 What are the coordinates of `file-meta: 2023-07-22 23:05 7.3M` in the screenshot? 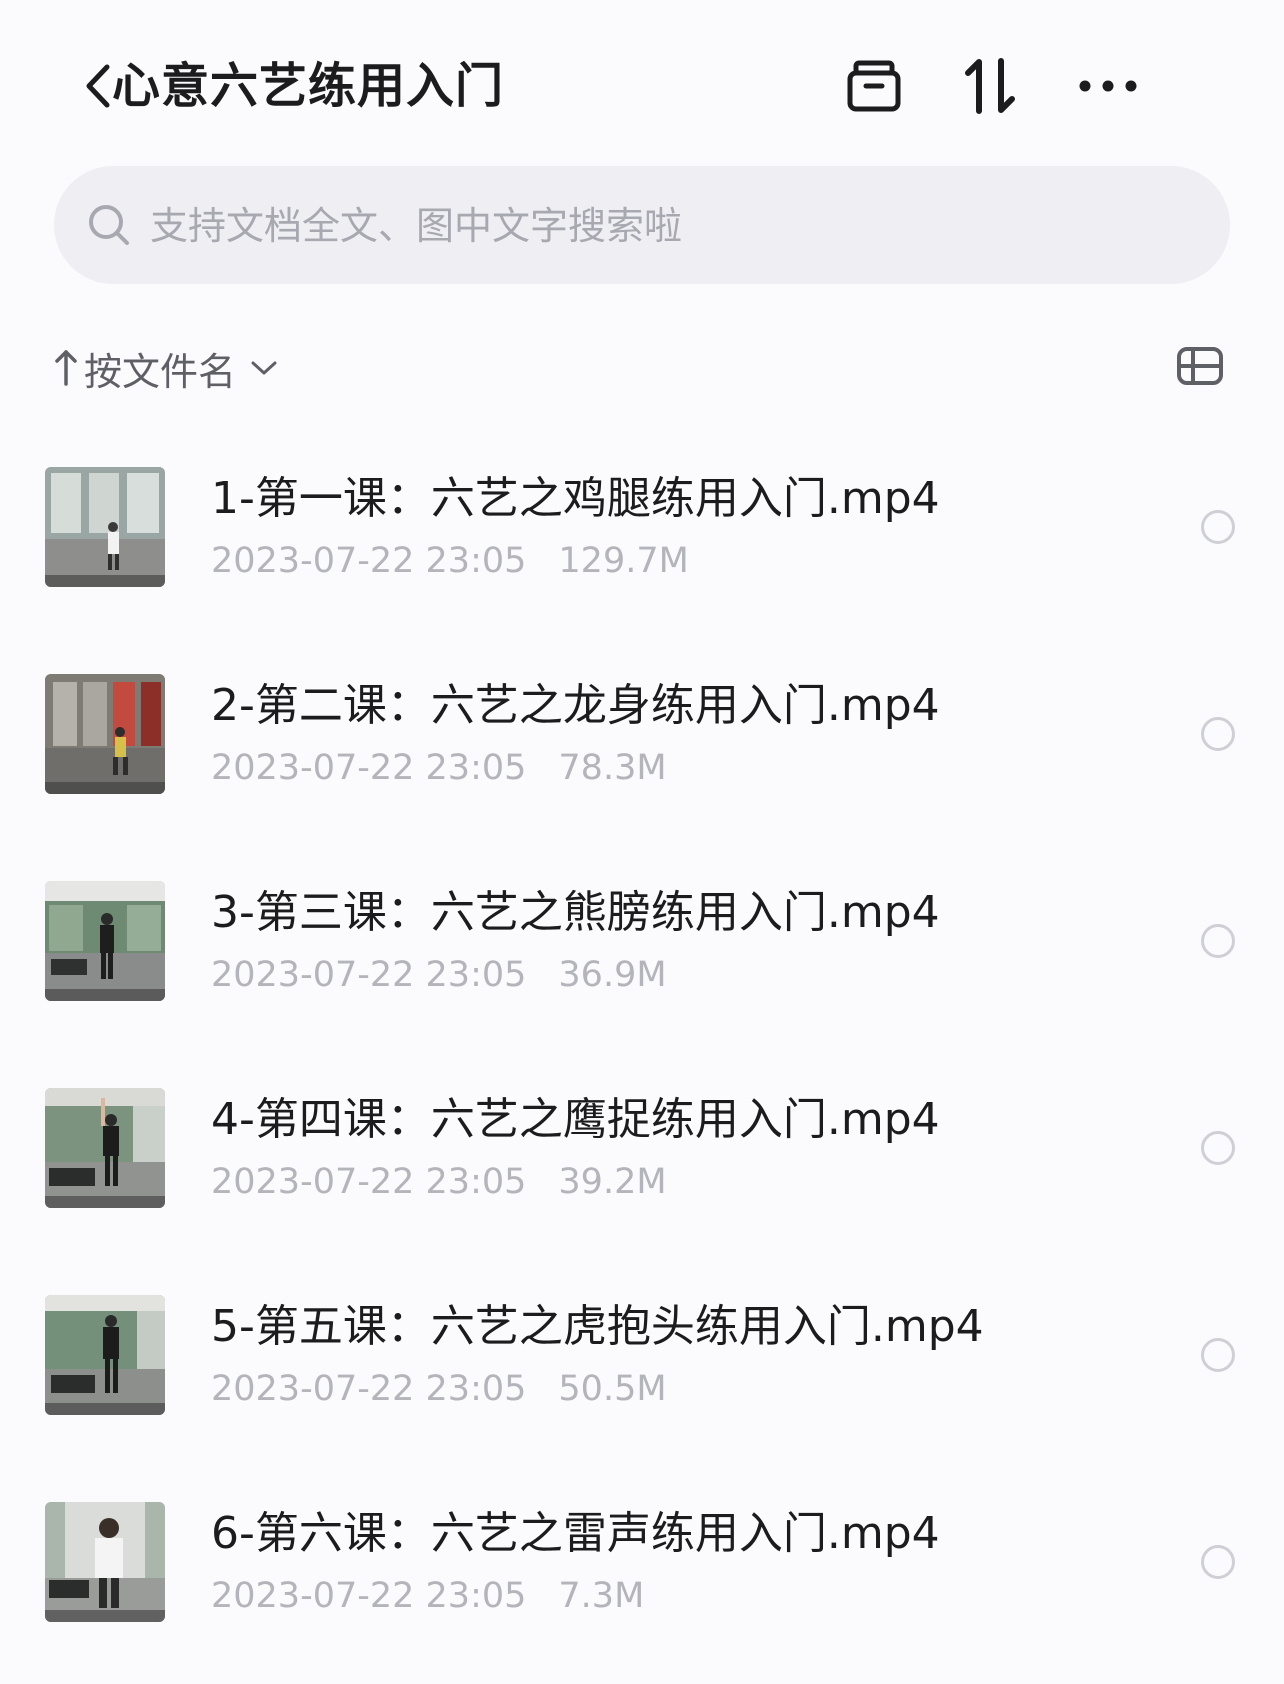 It's located at (427, 1596).